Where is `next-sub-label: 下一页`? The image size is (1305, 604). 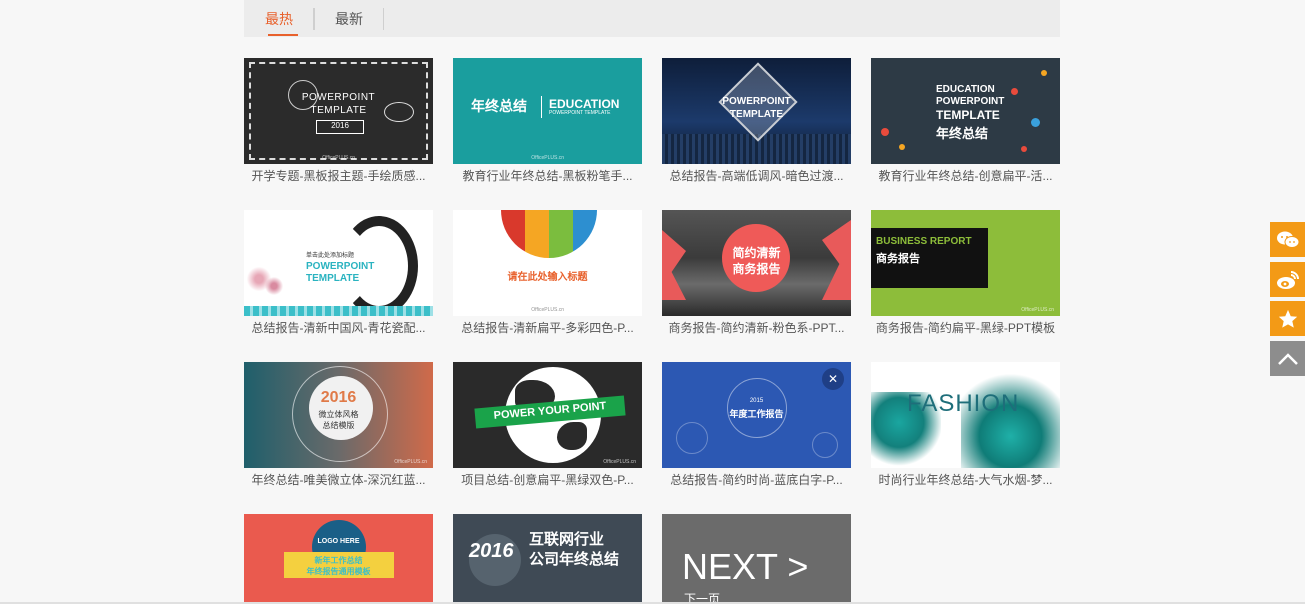 next-sub-label: 下一页 is located at coordinates (702, 597).